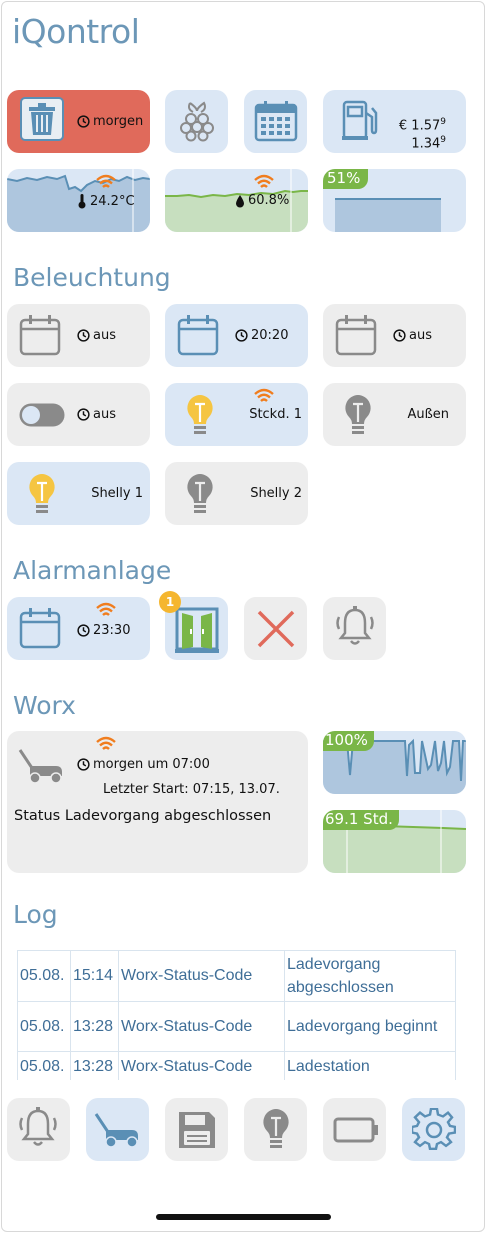  I want to click on lighting-schedule-3-label: aus, so click(420, 335).